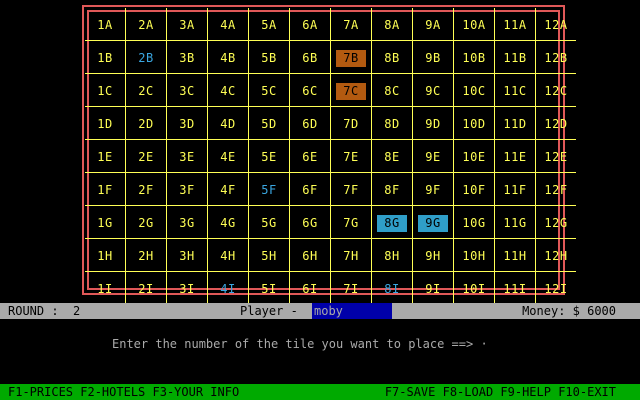 The image size is (640, 400). What do you see at coordinates (515, 189) in the screenshot?
I see `board-cell: 11F` at bounding box center [515, 189].